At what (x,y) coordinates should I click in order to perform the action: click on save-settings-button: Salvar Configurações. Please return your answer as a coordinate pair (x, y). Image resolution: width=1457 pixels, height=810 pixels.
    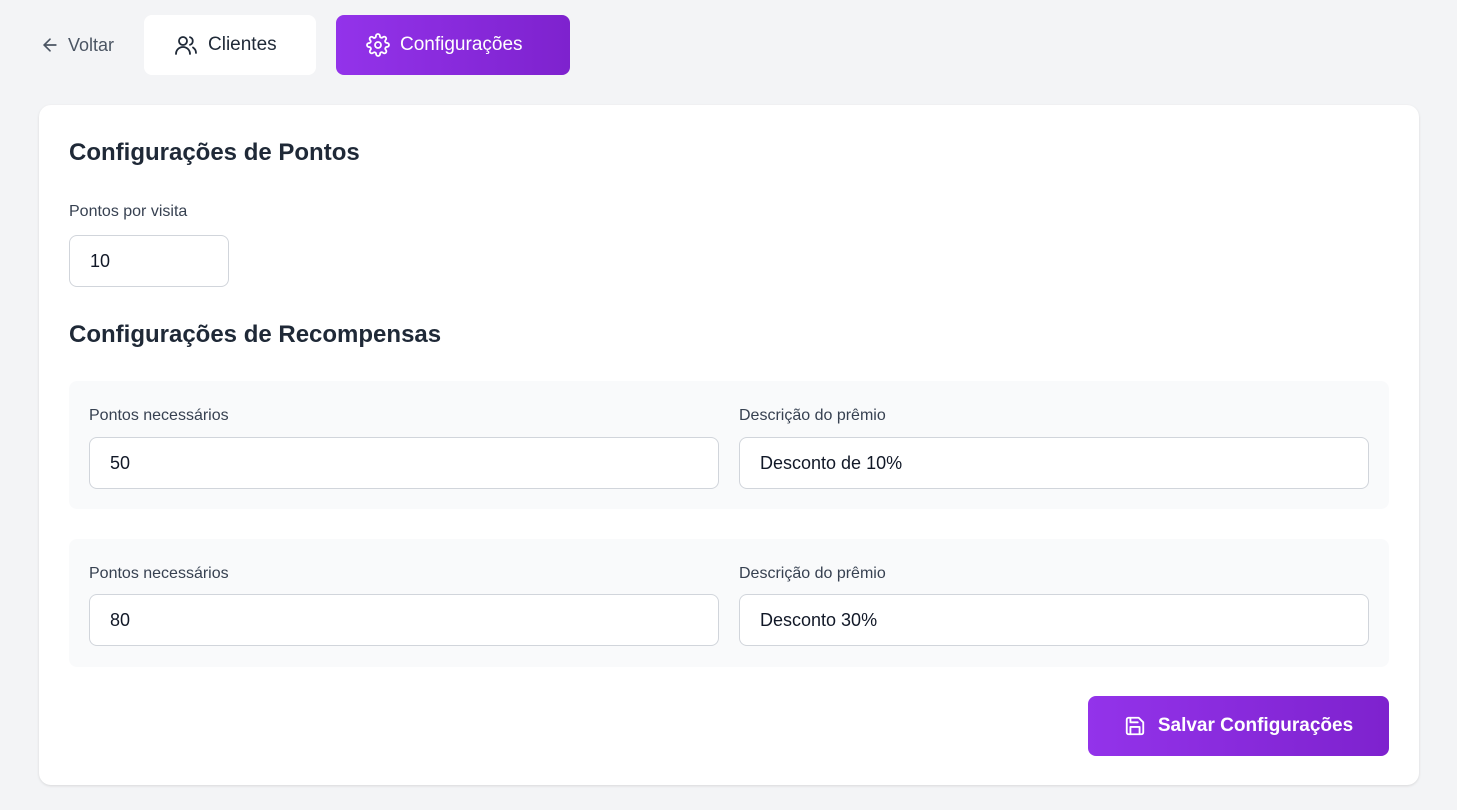
    Looking at the image, I should click on (1238, 726).